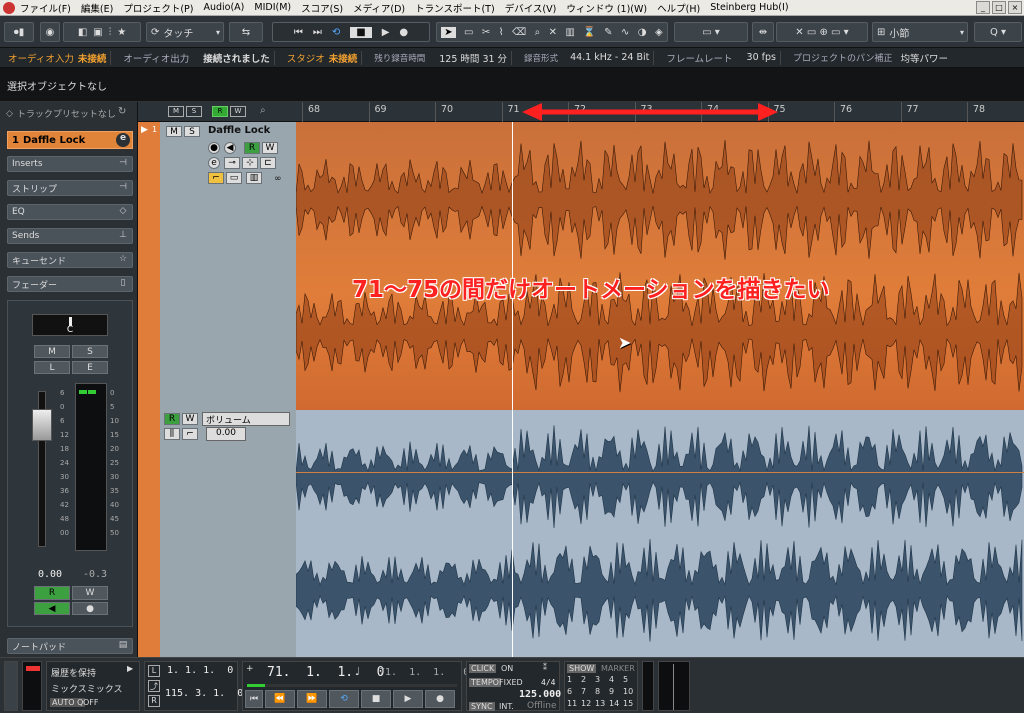  What do you see at coordinates (486, 32) in the screenshot?
I see `split-tool-icon: ✂` at bounding box center [486, 32].